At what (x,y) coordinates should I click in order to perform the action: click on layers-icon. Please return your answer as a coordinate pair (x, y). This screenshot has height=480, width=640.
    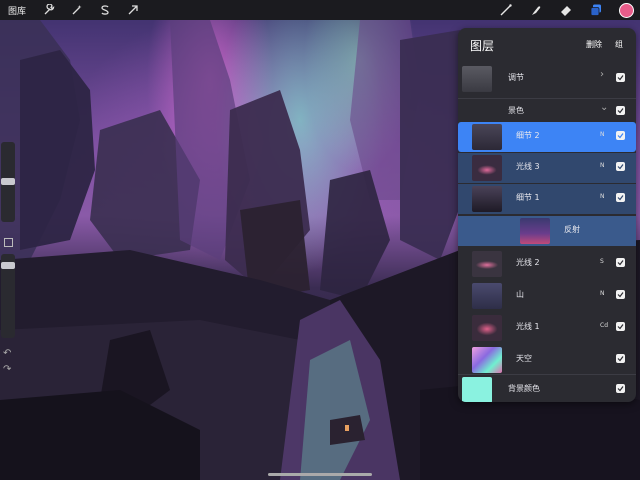
    Looking at the image, I should click on (596, 10).